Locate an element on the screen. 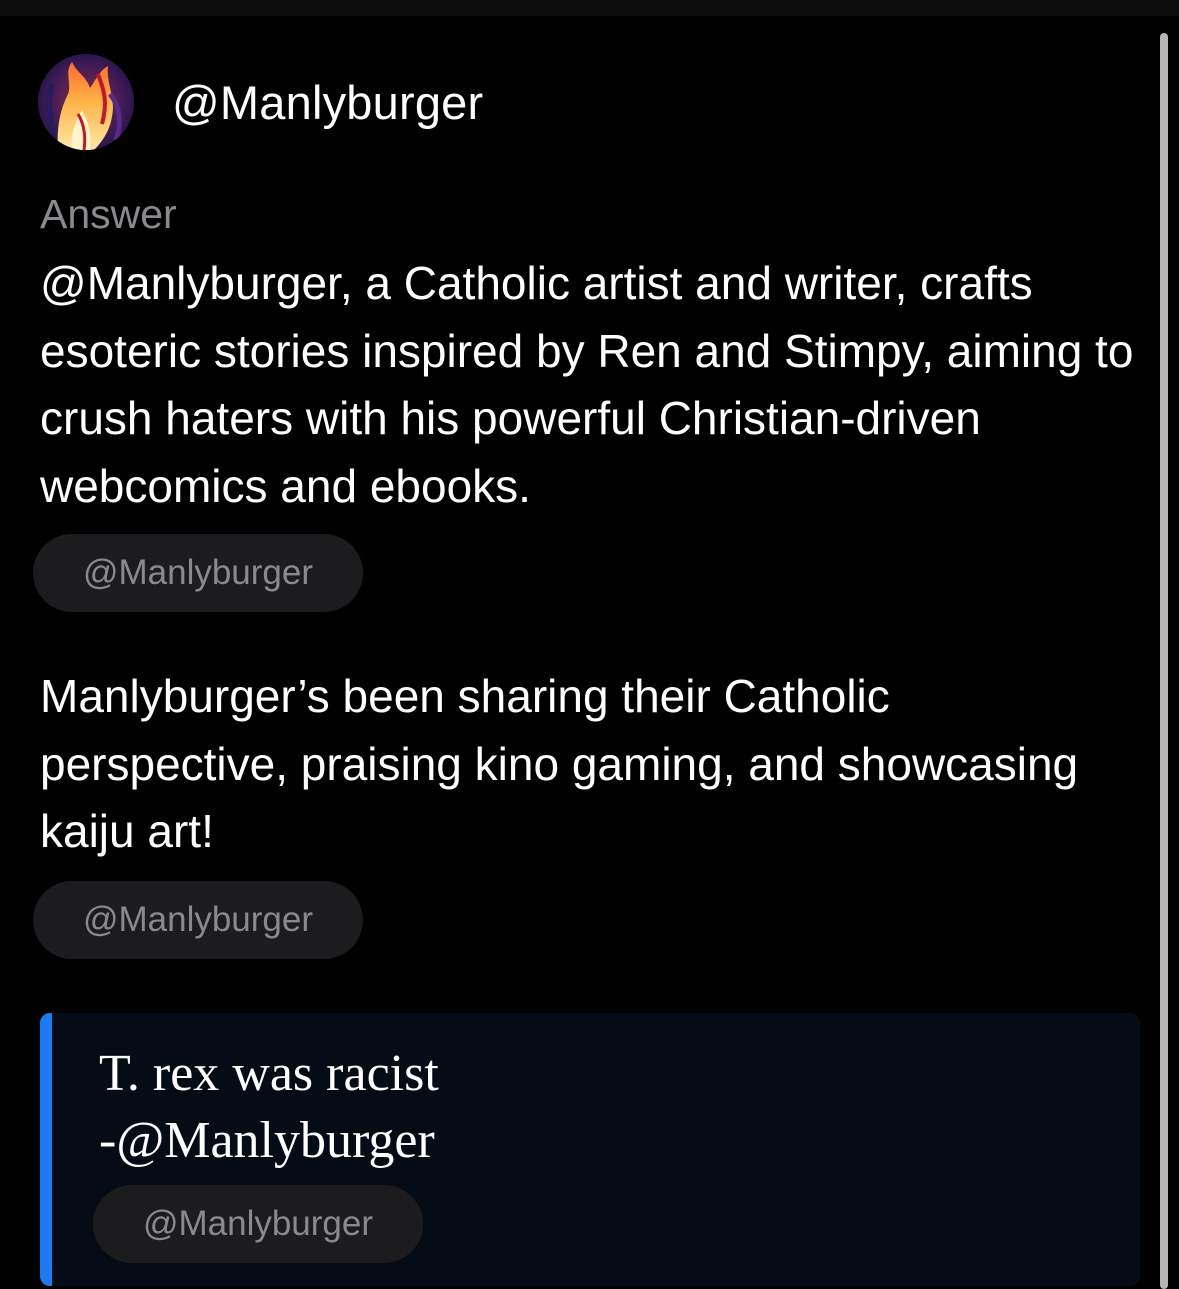 This screenshot has width=1179, height=1289. quote-text: T. rex was racist -@Manlyburger is located at coordinates (269, 1107).